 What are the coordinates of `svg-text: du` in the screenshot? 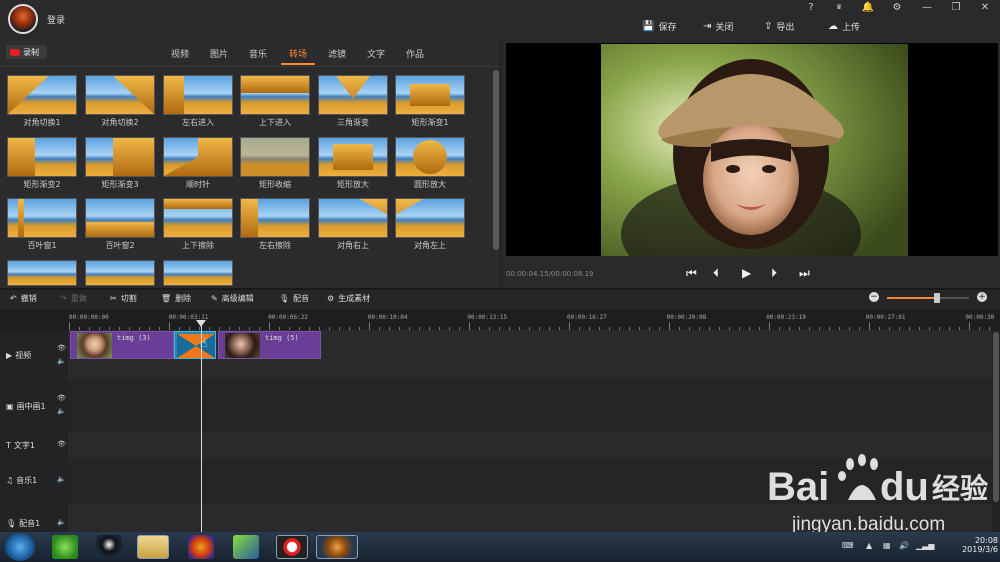 It's located at (904, 487).